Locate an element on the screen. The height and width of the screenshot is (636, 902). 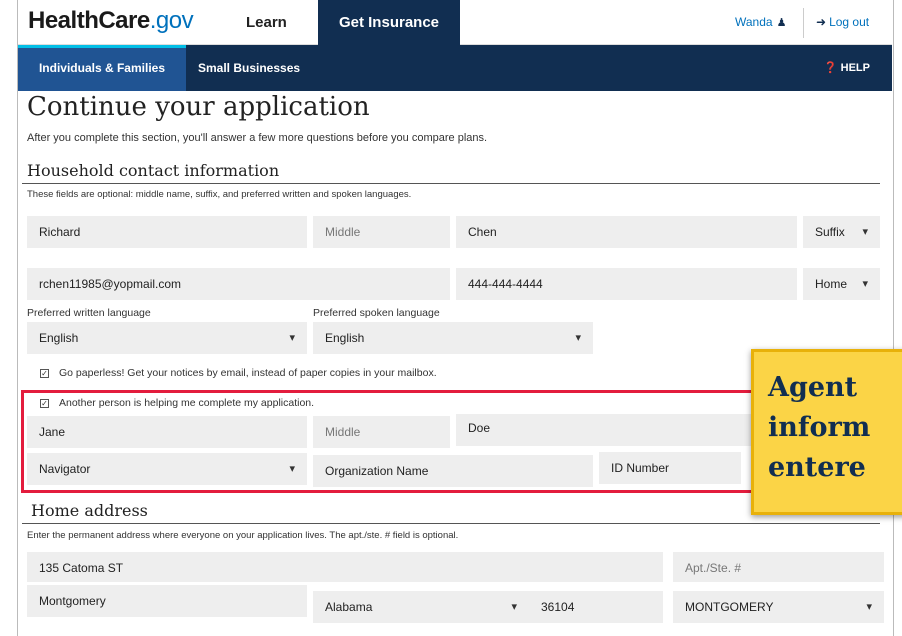
written-language-label: Preferred written language is located at coordinates (89, 313).